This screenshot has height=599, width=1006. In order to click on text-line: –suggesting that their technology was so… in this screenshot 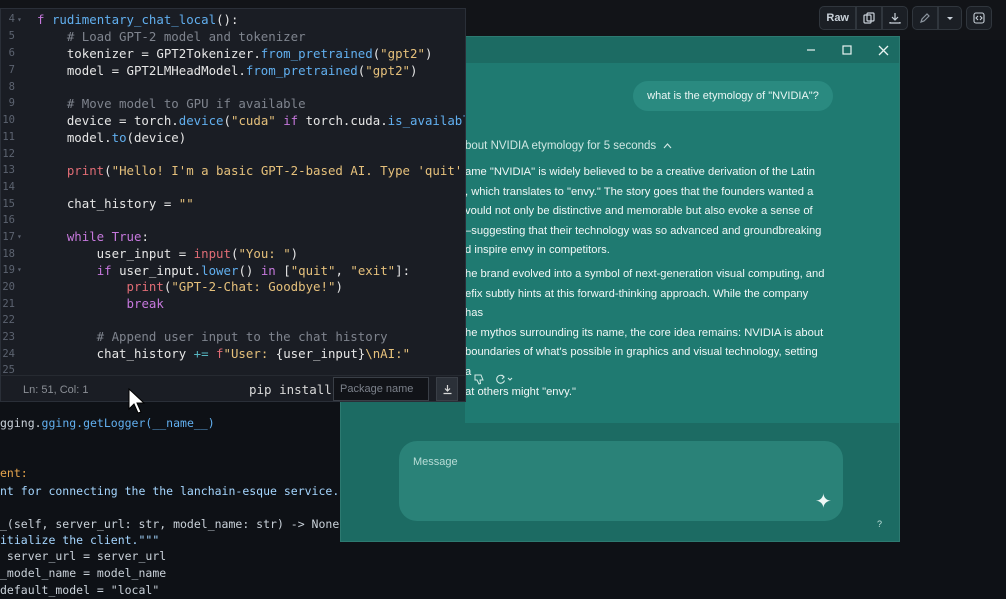, I will do `click(643, 230)`.